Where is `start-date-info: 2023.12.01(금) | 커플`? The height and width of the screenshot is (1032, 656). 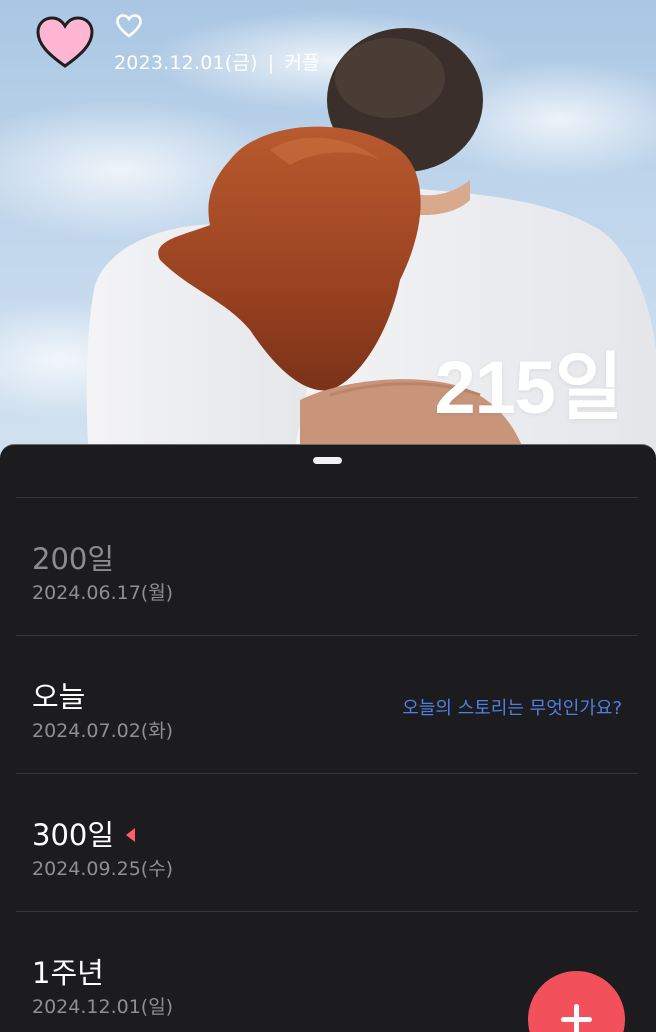
start-date-info: 2023.12.01(금) | 커플 is located at coordinates (217, 61).